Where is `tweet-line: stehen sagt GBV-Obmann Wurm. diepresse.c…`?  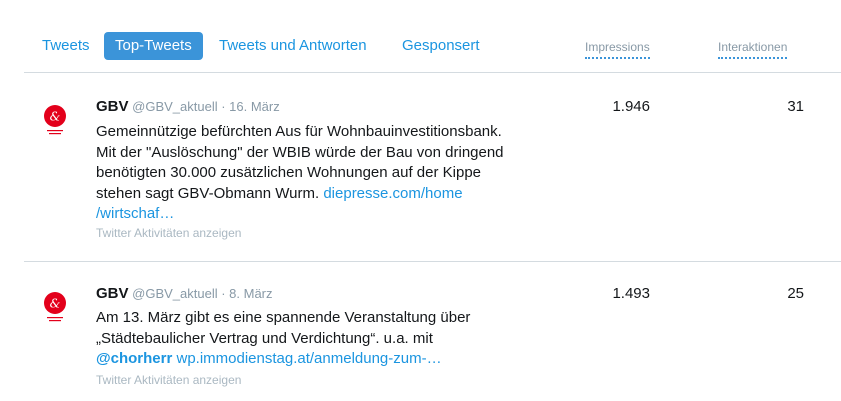 tweet-line: stehen sagt GBV-Obmann Wurm. diepresse.c… is located at coordinates (321, 194).